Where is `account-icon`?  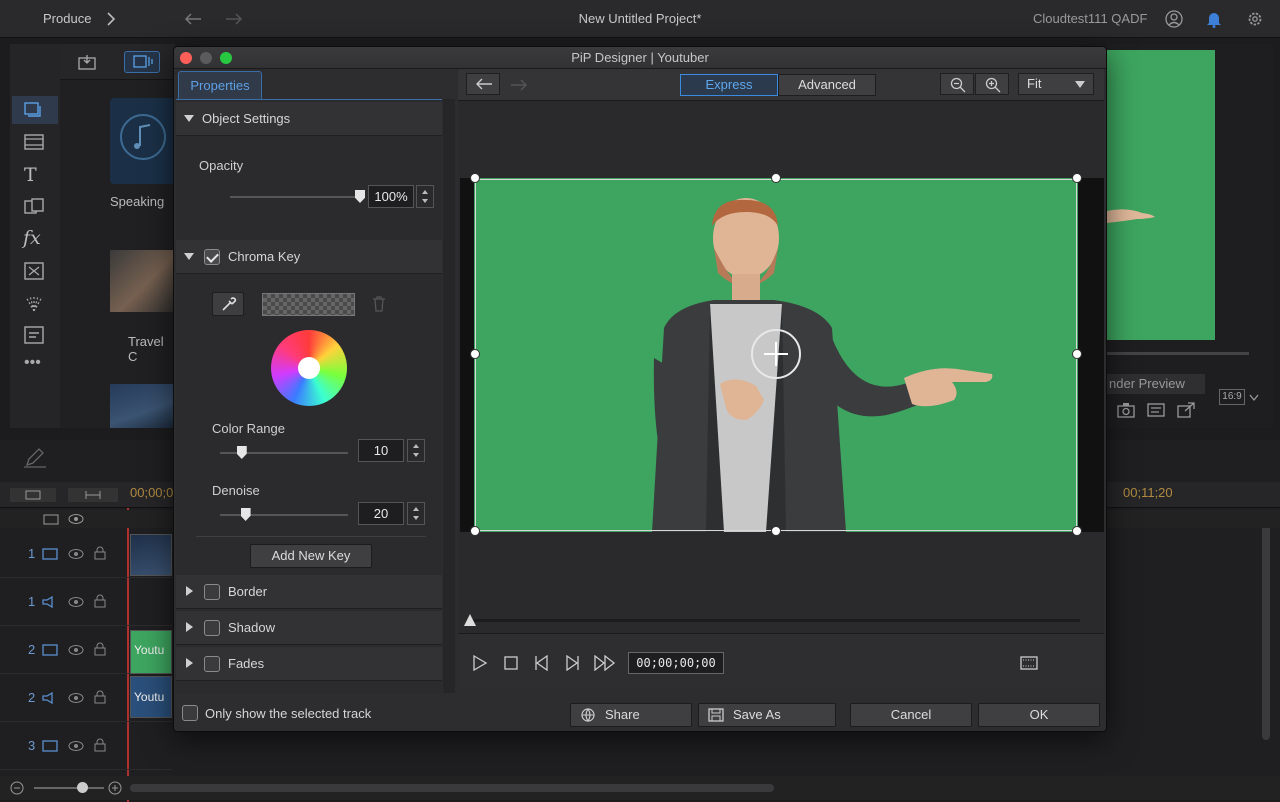
account-icon is located at coordinates (1174, 19).